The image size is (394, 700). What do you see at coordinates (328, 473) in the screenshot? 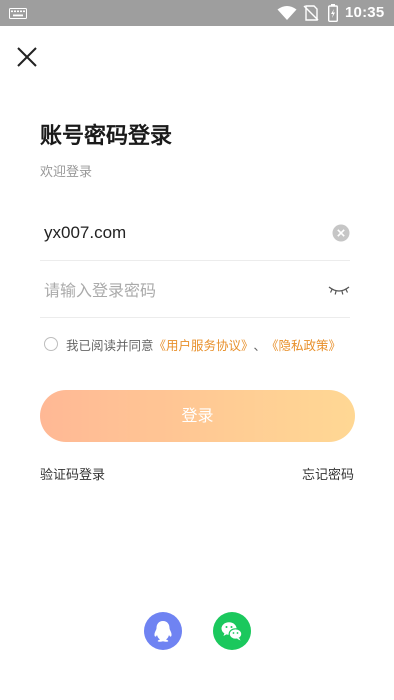
I see `forgot-password-link: 忘记密码` at bounding box center [328, 473].